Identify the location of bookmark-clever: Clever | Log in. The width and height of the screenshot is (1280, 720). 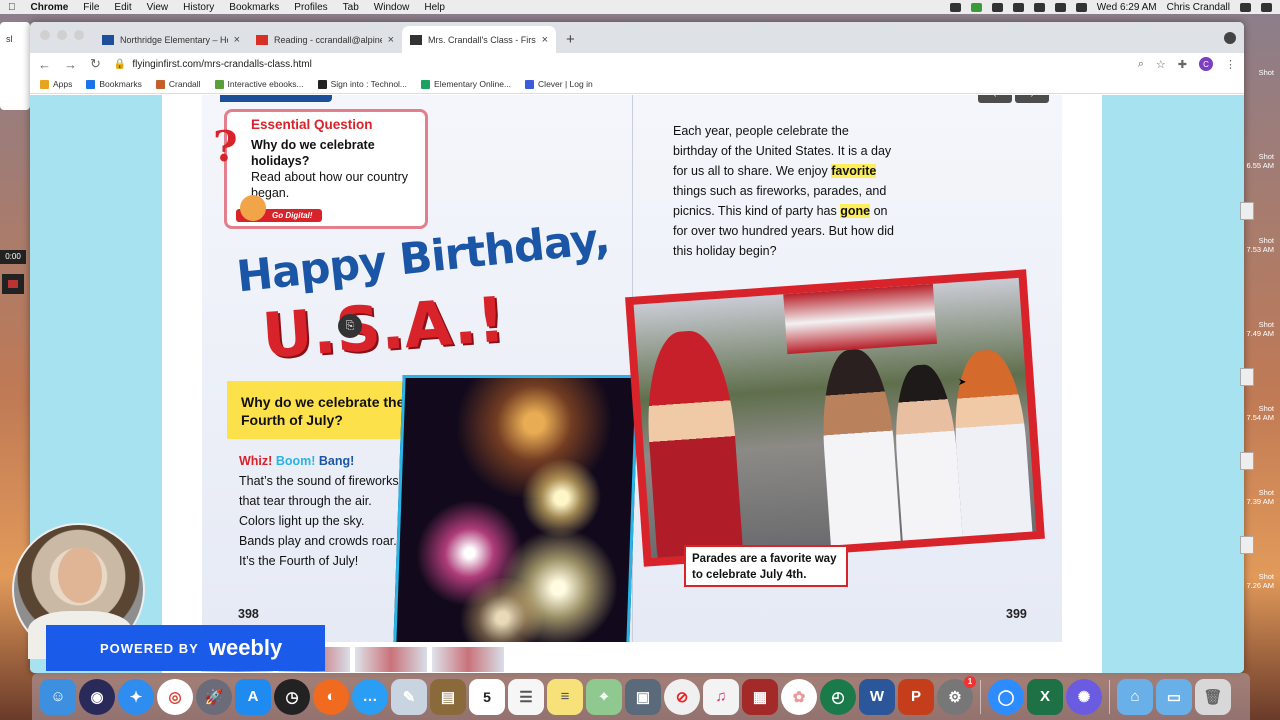
(559, 84).